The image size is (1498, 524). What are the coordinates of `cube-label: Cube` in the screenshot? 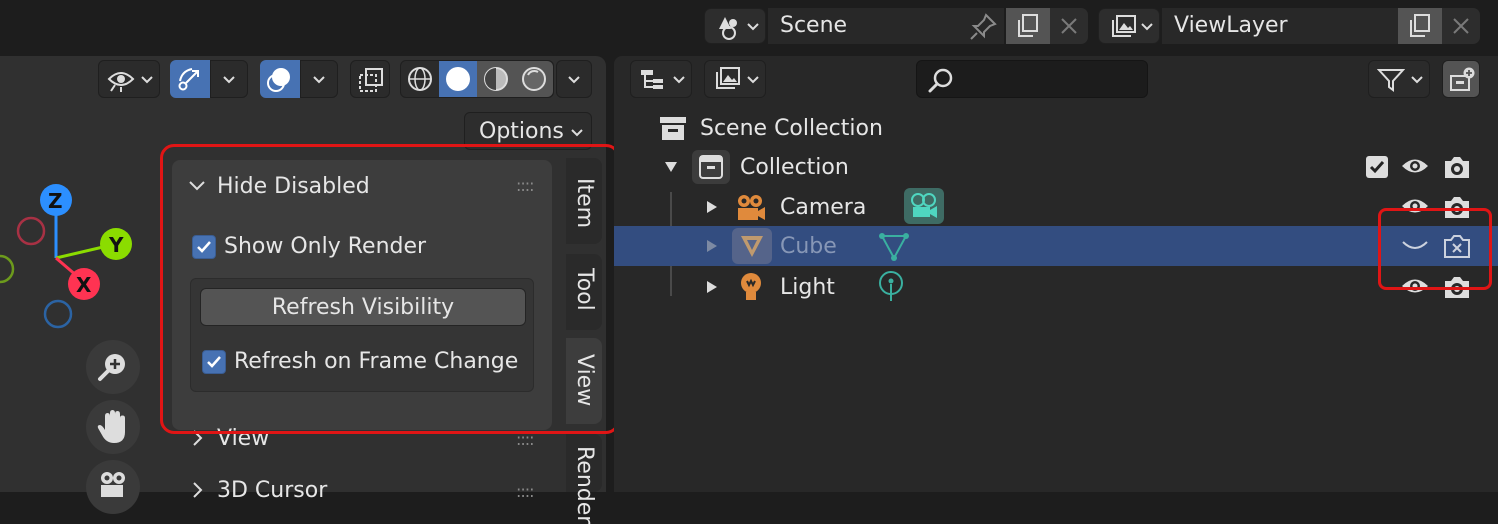 It's located at (808, 246).